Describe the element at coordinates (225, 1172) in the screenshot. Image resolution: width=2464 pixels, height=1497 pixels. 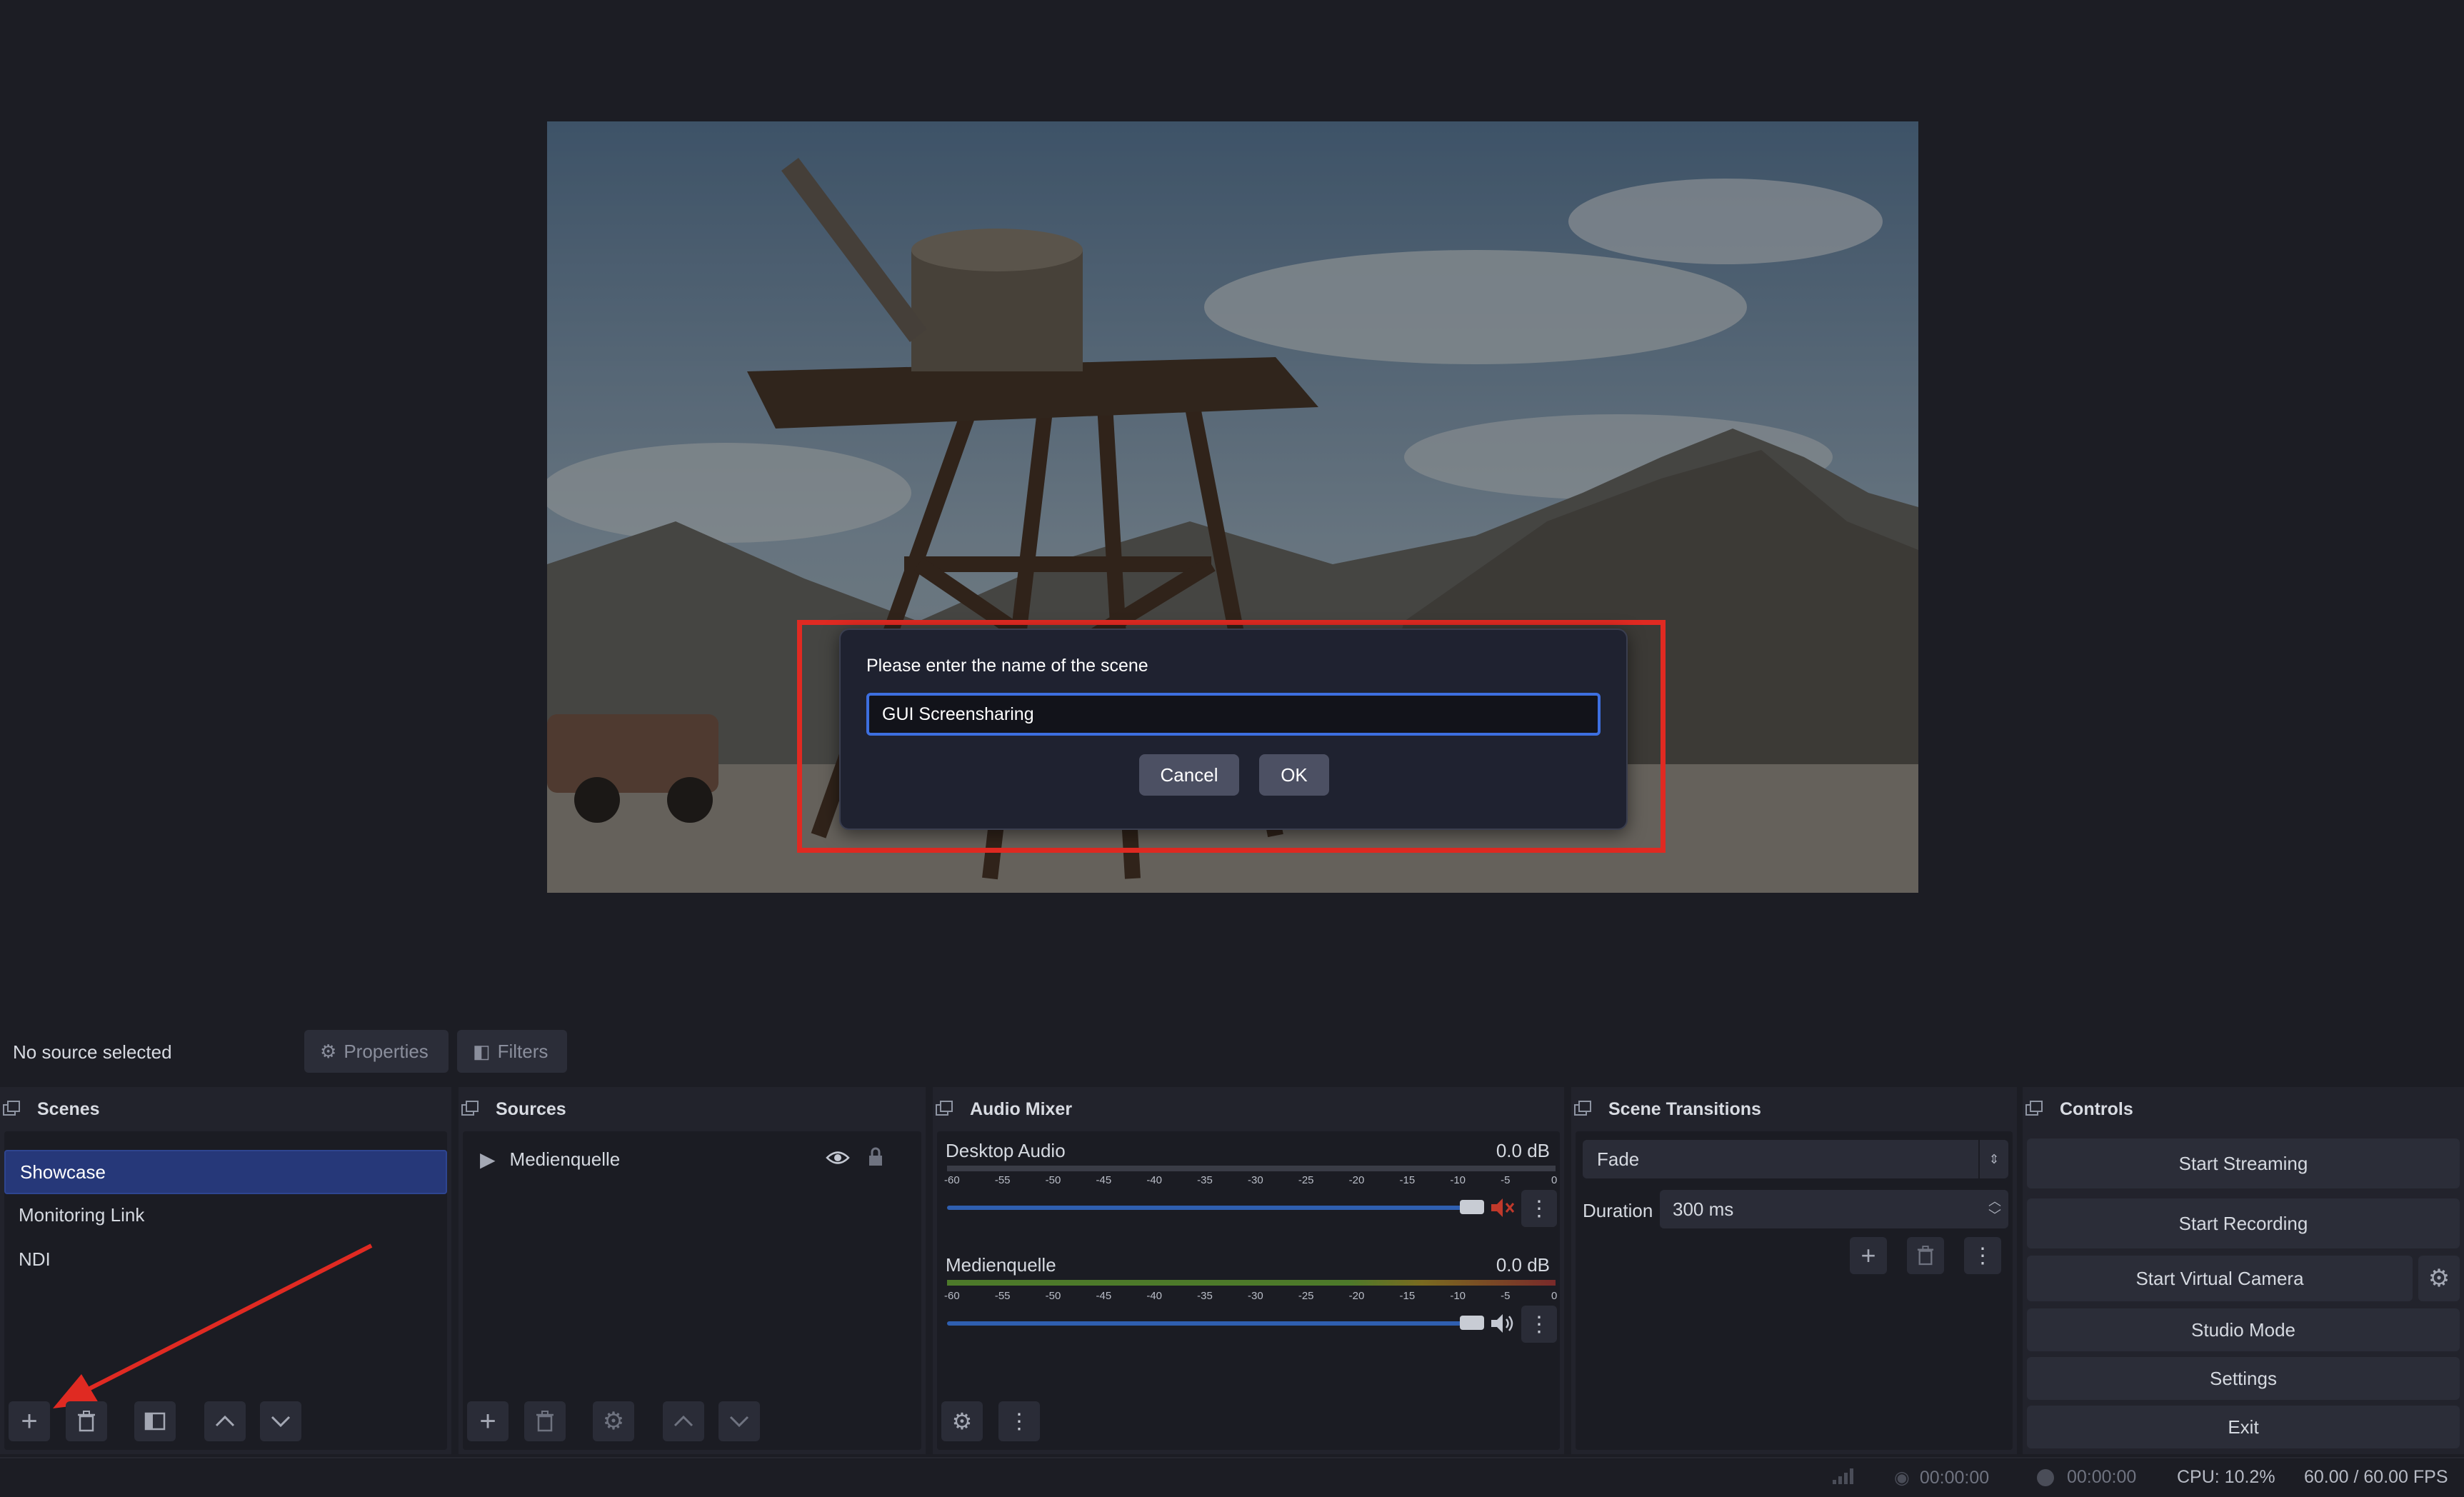
I see `scene-item-showcase: Showcase` at that location.